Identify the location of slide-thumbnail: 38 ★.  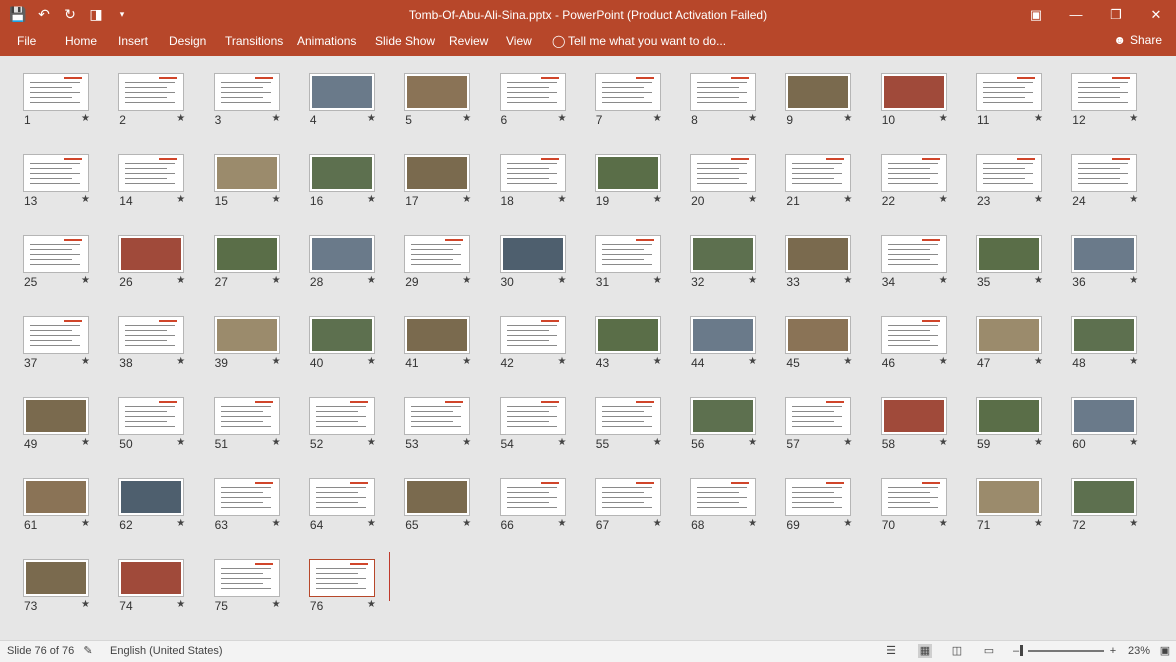
(165, 348).